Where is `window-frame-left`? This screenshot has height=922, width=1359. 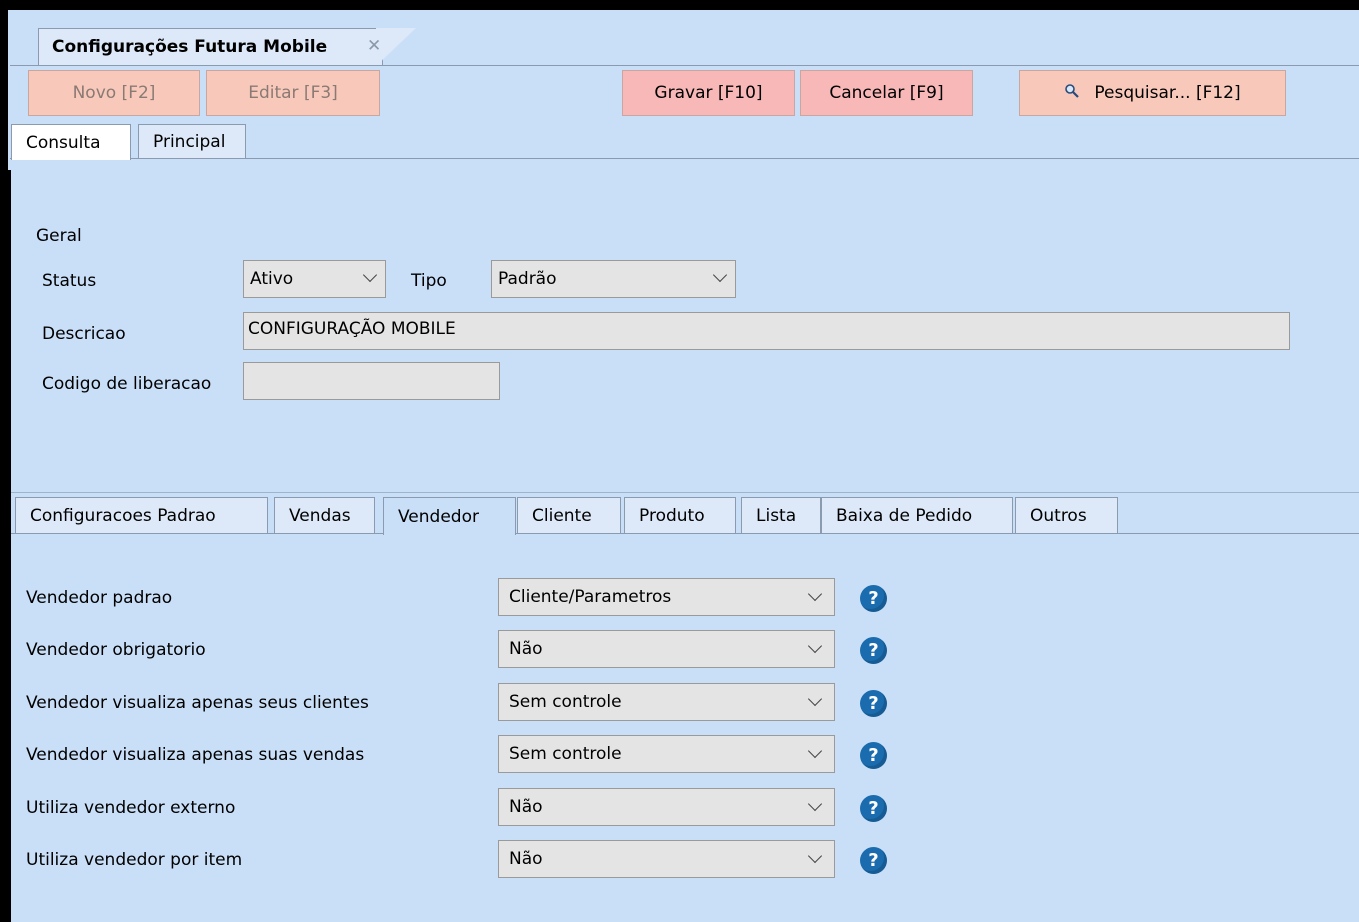
window-frame-left is located at coordinates (4, 461).